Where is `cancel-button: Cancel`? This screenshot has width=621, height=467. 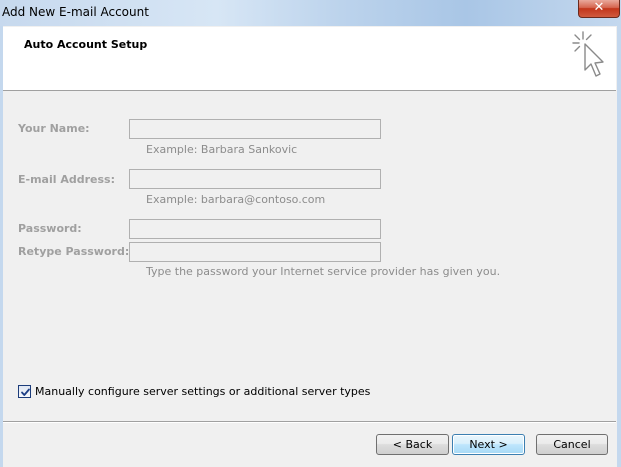 cancel-button: Cancel is located at coordinates (572, 444).